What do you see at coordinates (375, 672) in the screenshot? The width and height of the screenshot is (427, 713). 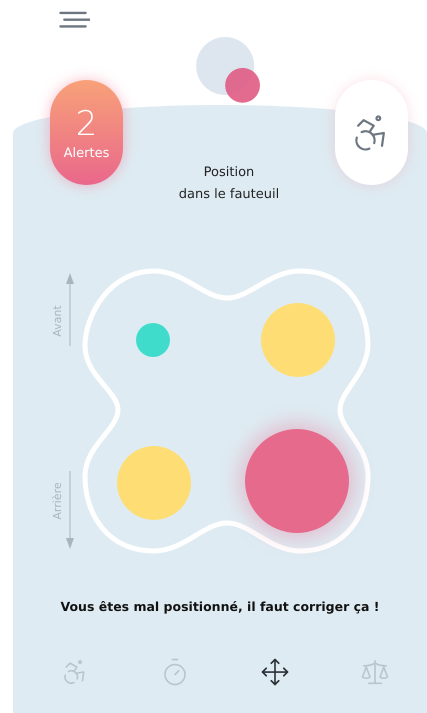 I see `scale-icon` at bounding box center [375, 672].